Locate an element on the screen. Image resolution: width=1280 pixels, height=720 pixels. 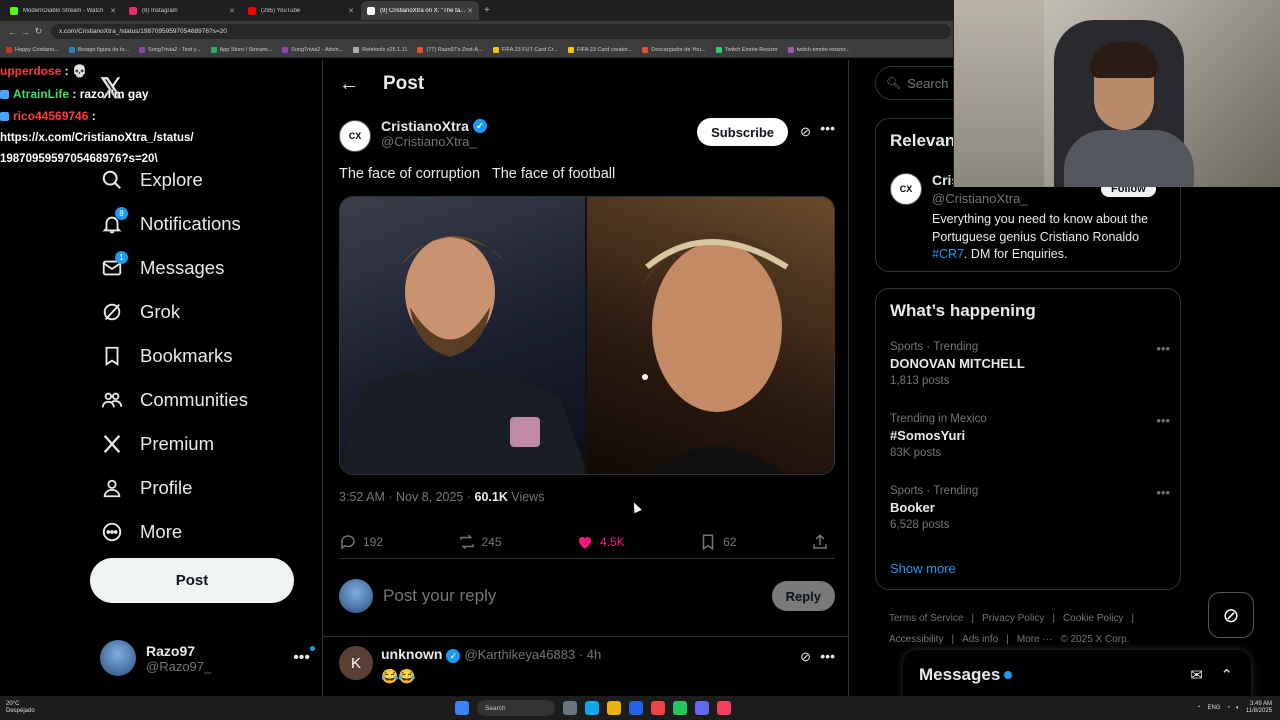
taskbar-search: Search is located at coordinates (516, 708).